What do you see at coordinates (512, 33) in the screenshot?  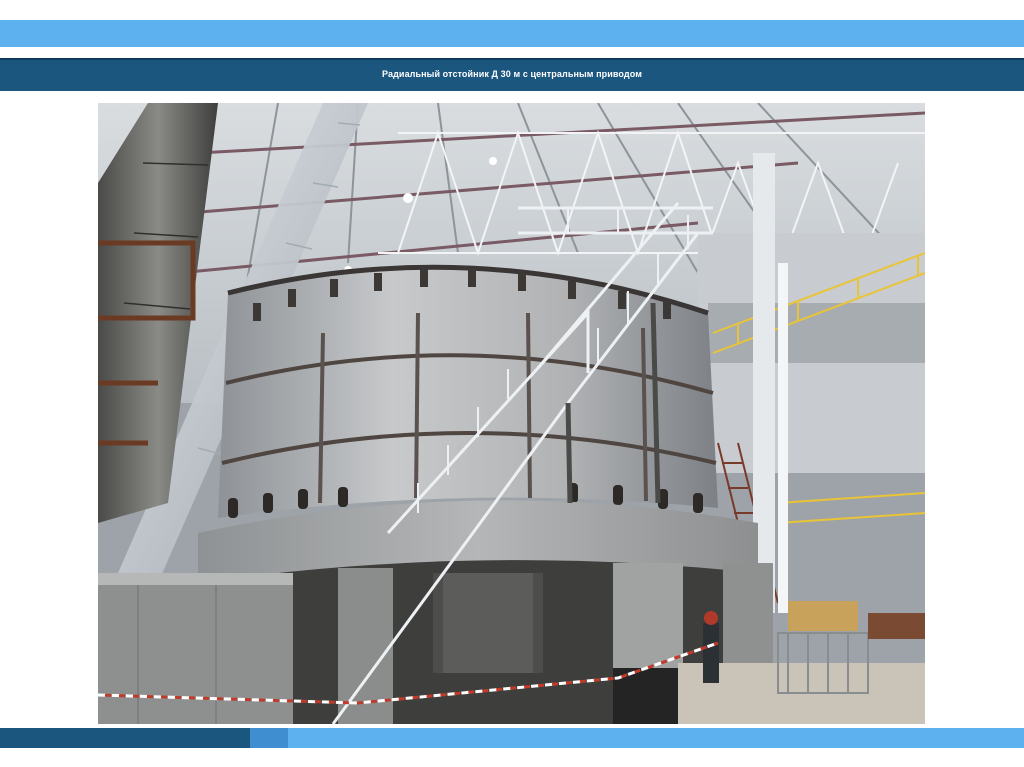 I see `header-band-light` at bounding box center [512, 33].